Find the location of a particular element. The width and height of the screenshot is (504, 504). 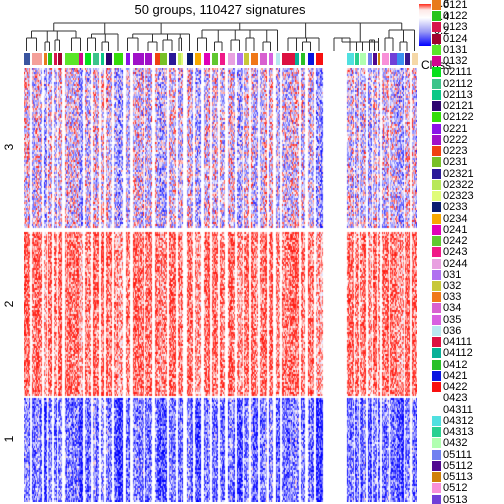

legend-label: 0233 is located at coordinates (455, 207).